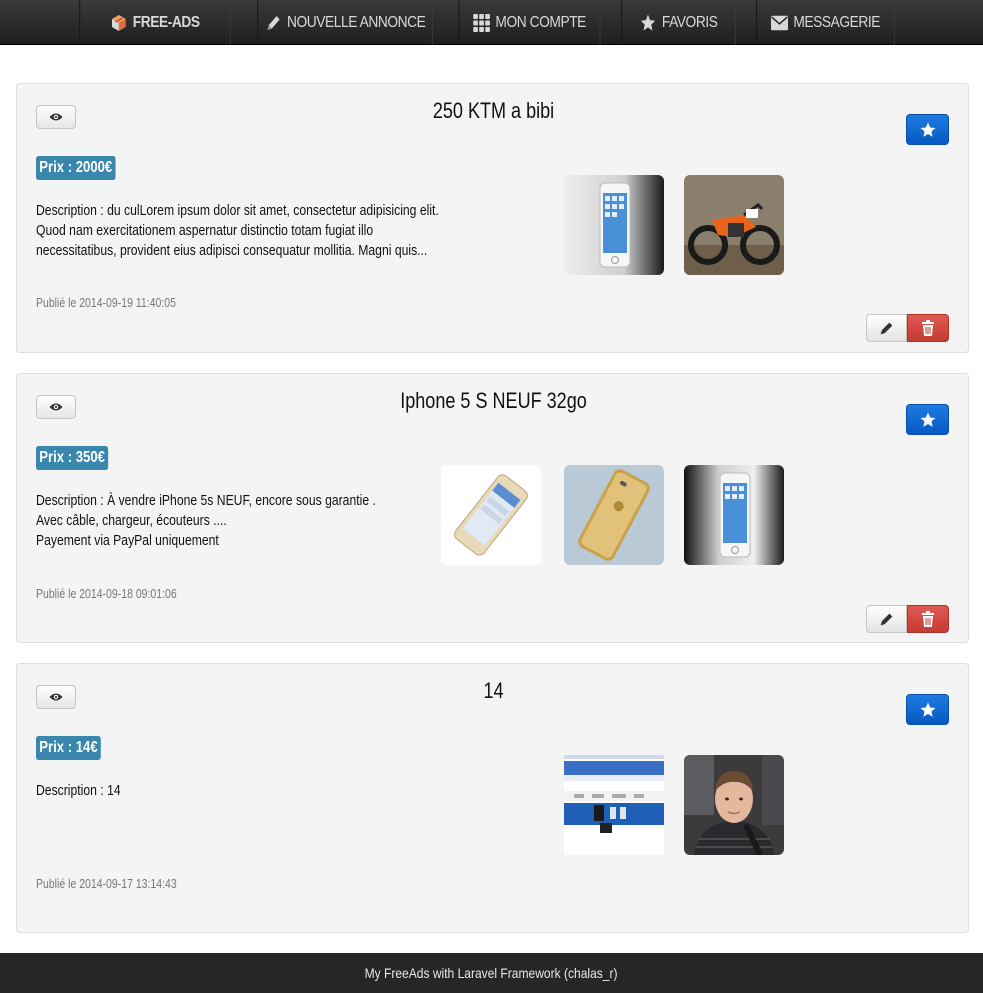  What do you see at coordinates (493, 110) in the screenshot?
I see `ad-title: 250 KTM a bibi` at bounding box center [493, 110].